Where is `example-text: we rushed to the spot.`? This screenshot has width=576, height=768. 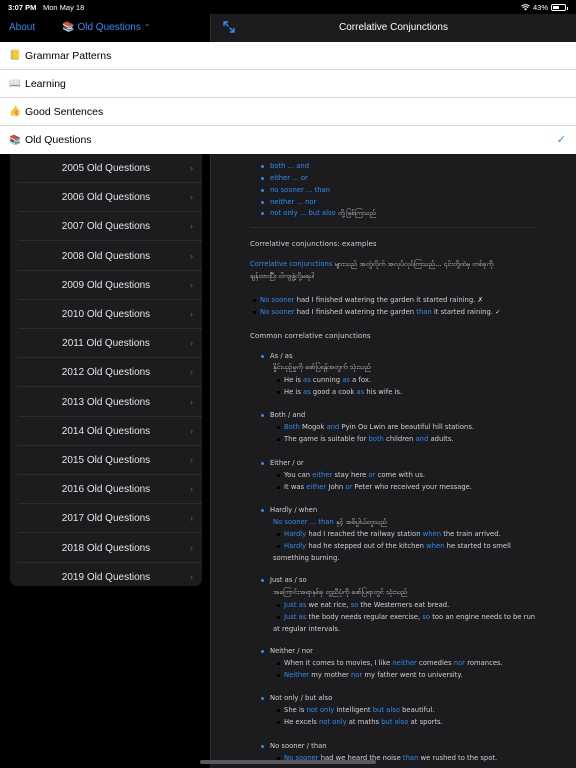
example-text: we rushed to the spot. is located at coordinates (458, 758).